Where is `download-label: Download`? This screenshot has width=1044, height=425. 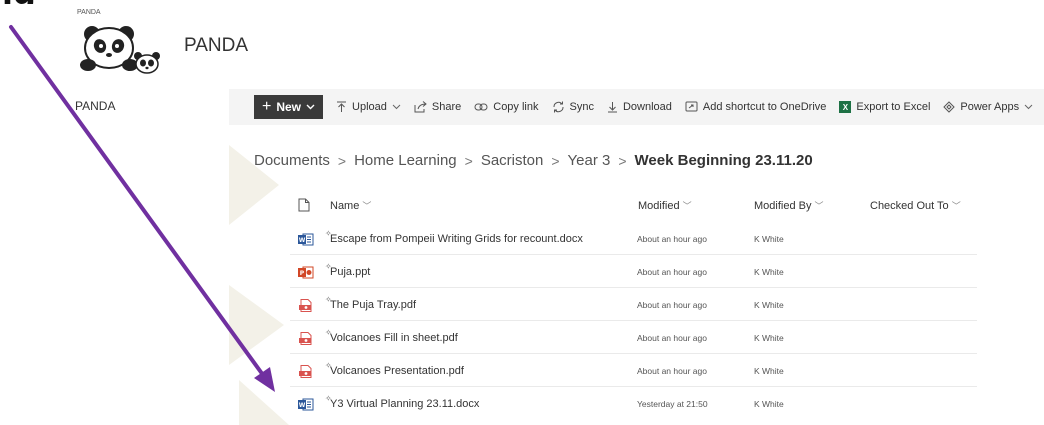
download-label: Download is located at coordinates (647, 107).